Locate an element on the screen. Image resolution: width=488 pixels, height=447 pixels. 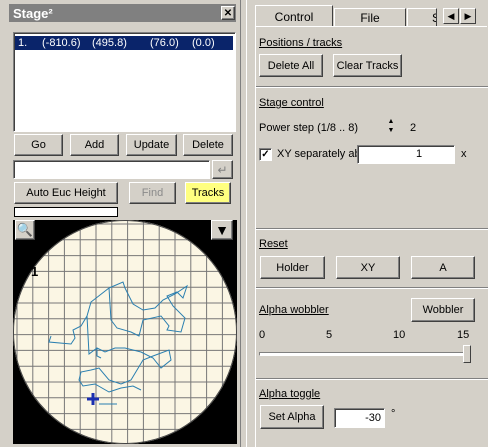
power-step-value: 2 is located at coordinates (413, 128).